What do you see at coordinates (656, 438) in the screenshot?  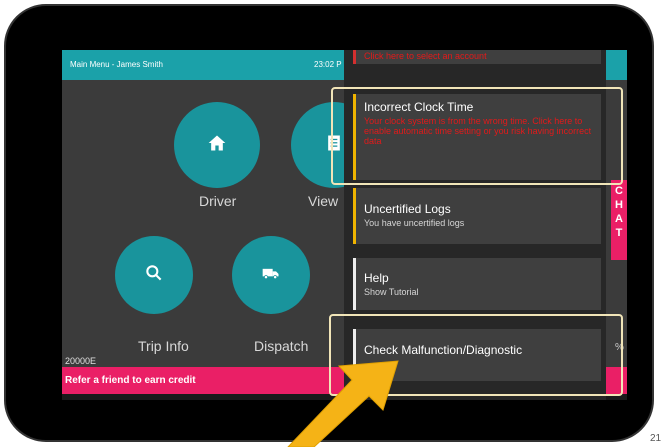 I see `corner-text: 21` at bounding box center [656, 438].